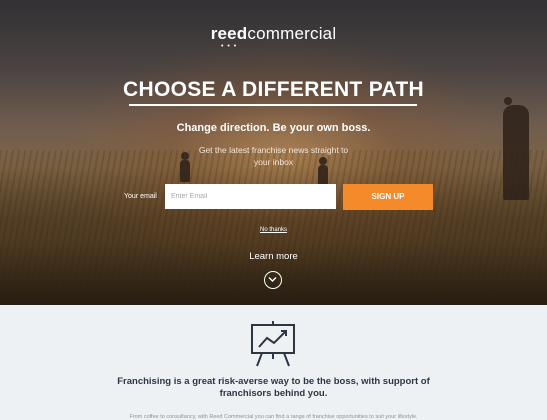 The height and width of the screenshot is (420, 547). What do you see at coordinates (229, 46) in the screenshot?
I see `logo-dots: • • •` at bounding box center [229, 46].